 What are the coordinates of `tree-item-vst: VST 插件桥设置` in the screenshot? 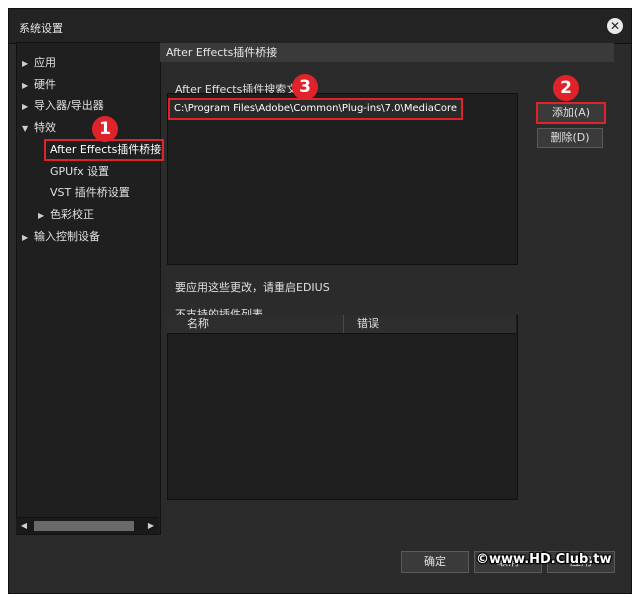 It's located at (90, 193).